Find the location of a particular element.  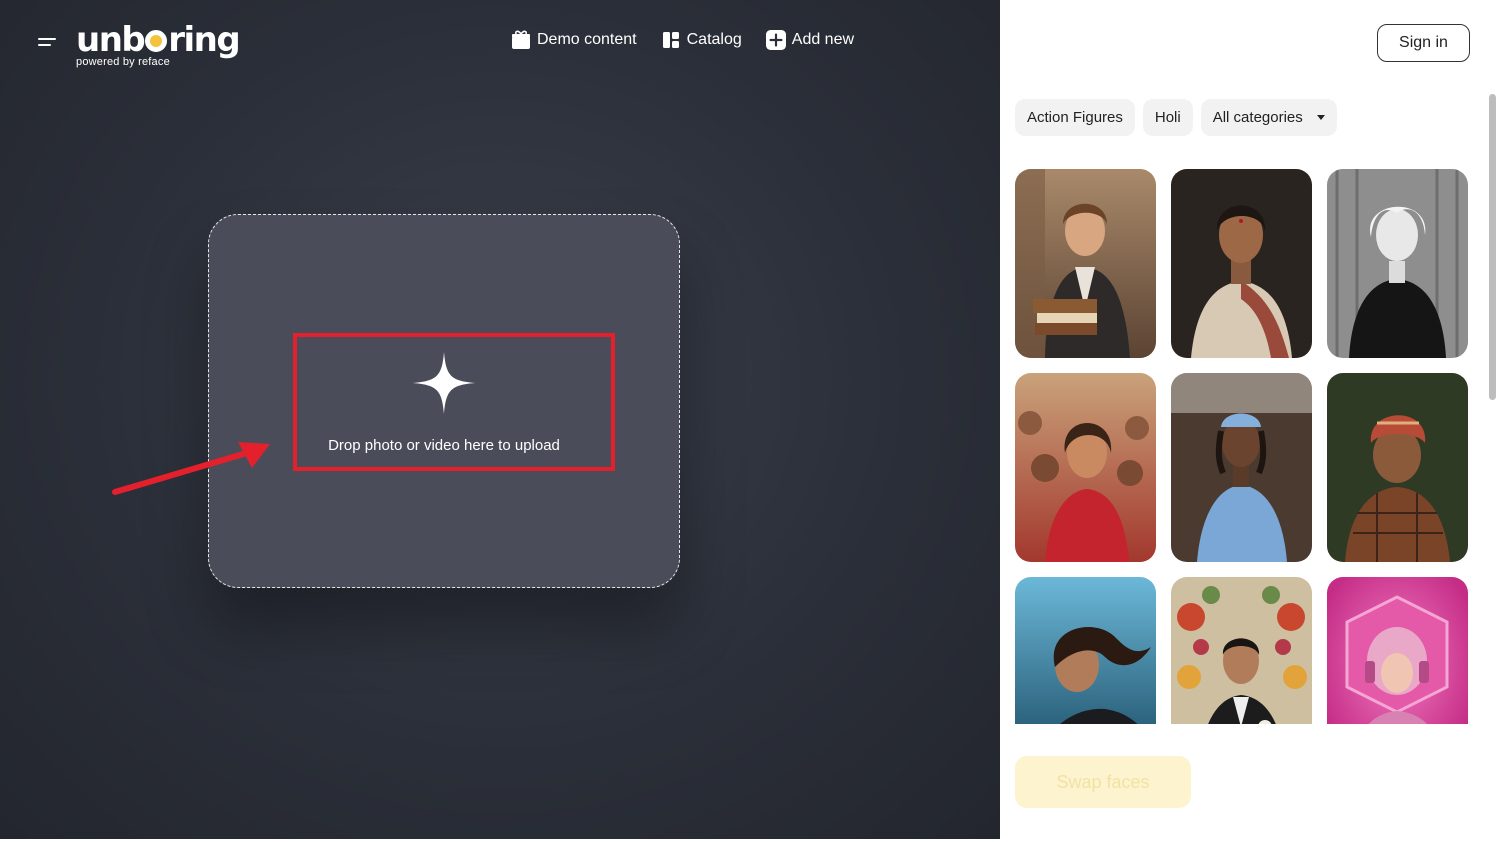

gallery-item-bw-portrait-woman is located at coordinates (1397, 263).